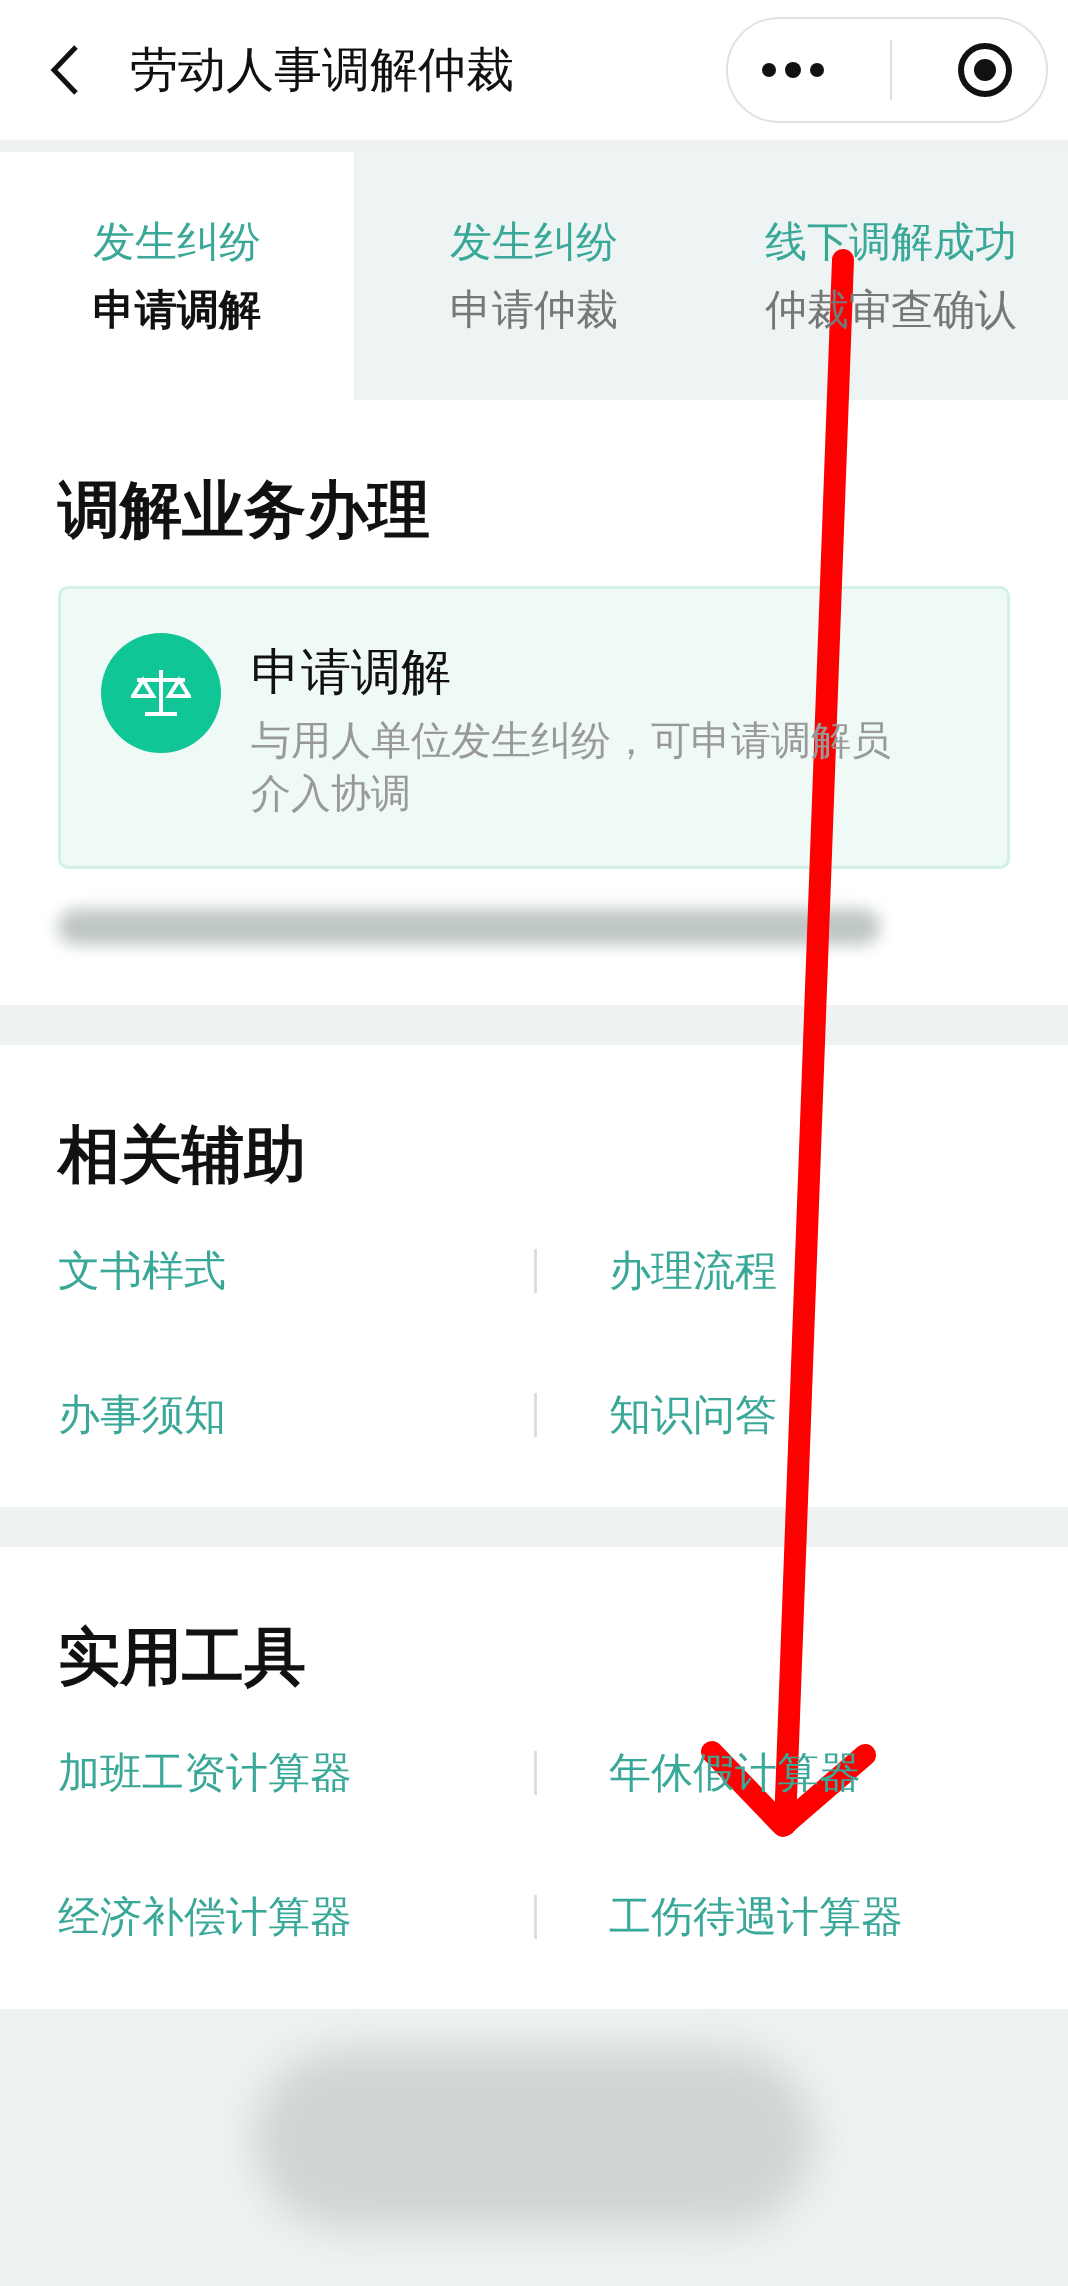 This screenshot has width=1068, height=2286. What do you see at coordinates (693, 1270) in the screenshot?
I see `link: 办理流程` at bounding box center [693, 1270].